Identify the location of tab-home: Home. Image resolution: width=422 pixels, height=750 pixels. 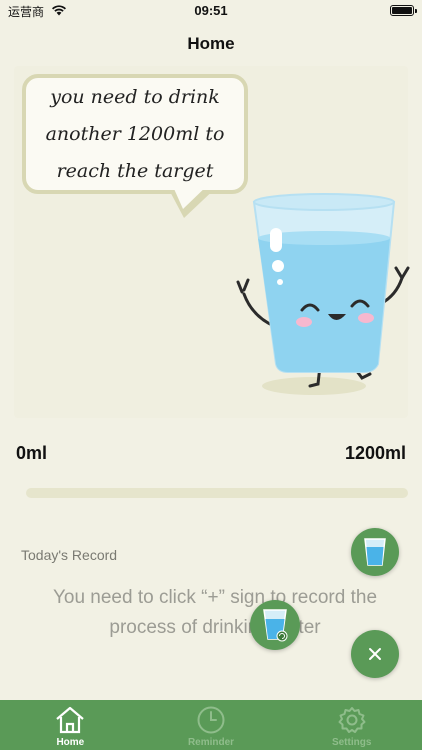
(70, 725).